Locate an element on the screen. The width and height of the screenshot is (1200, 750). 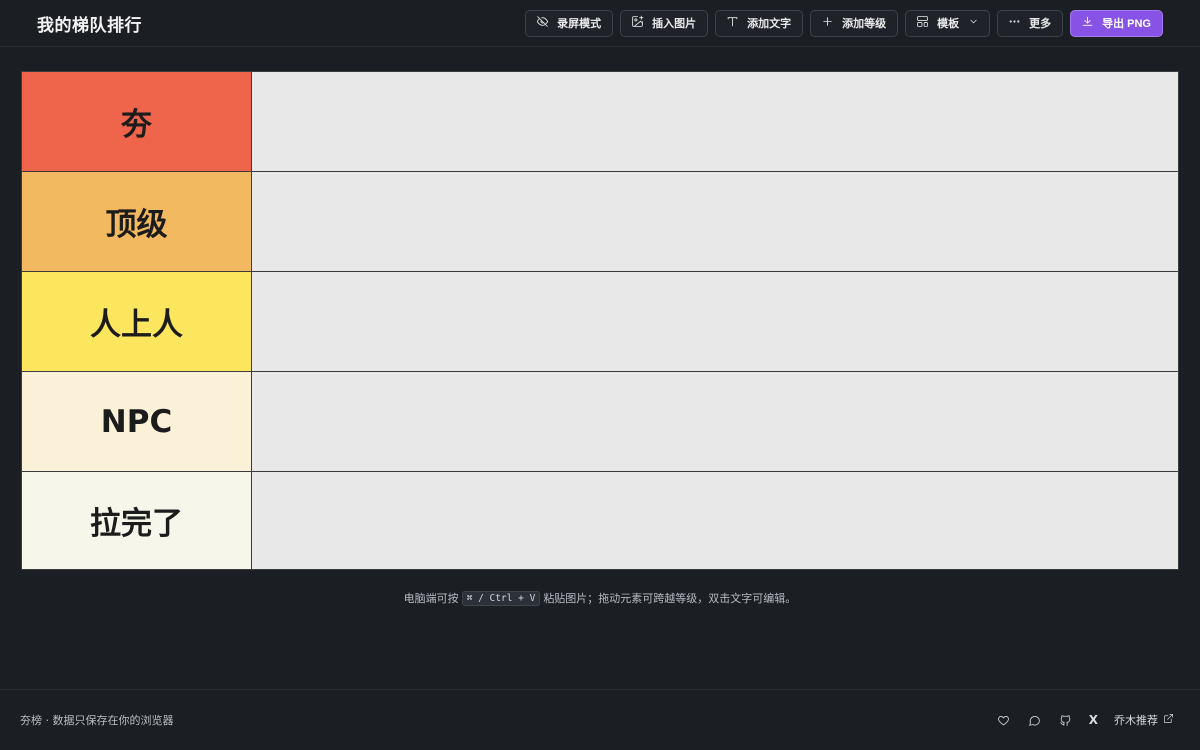
insert-image-label: 插入图片 is located at coordinates (674, 24).